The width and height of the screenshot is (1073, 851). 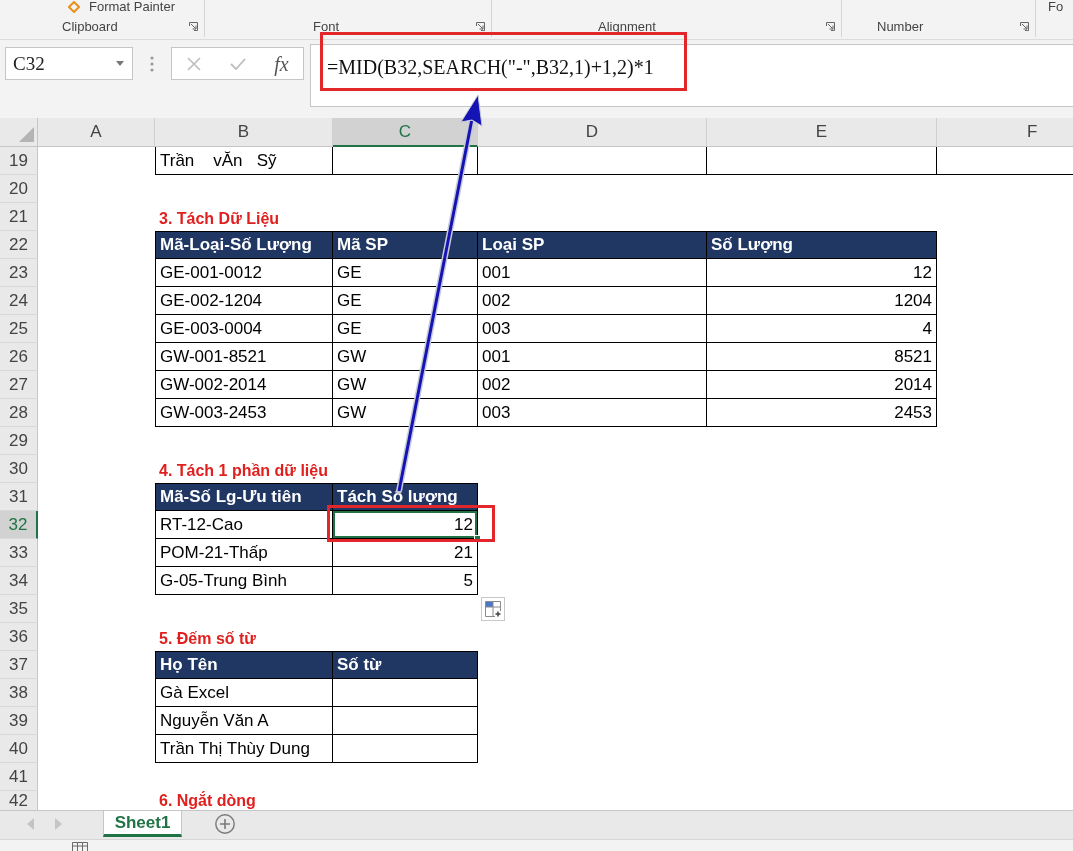 I want to click on header-cell: Mã-Loại-Số Lượng, so click(x=244, y=245).